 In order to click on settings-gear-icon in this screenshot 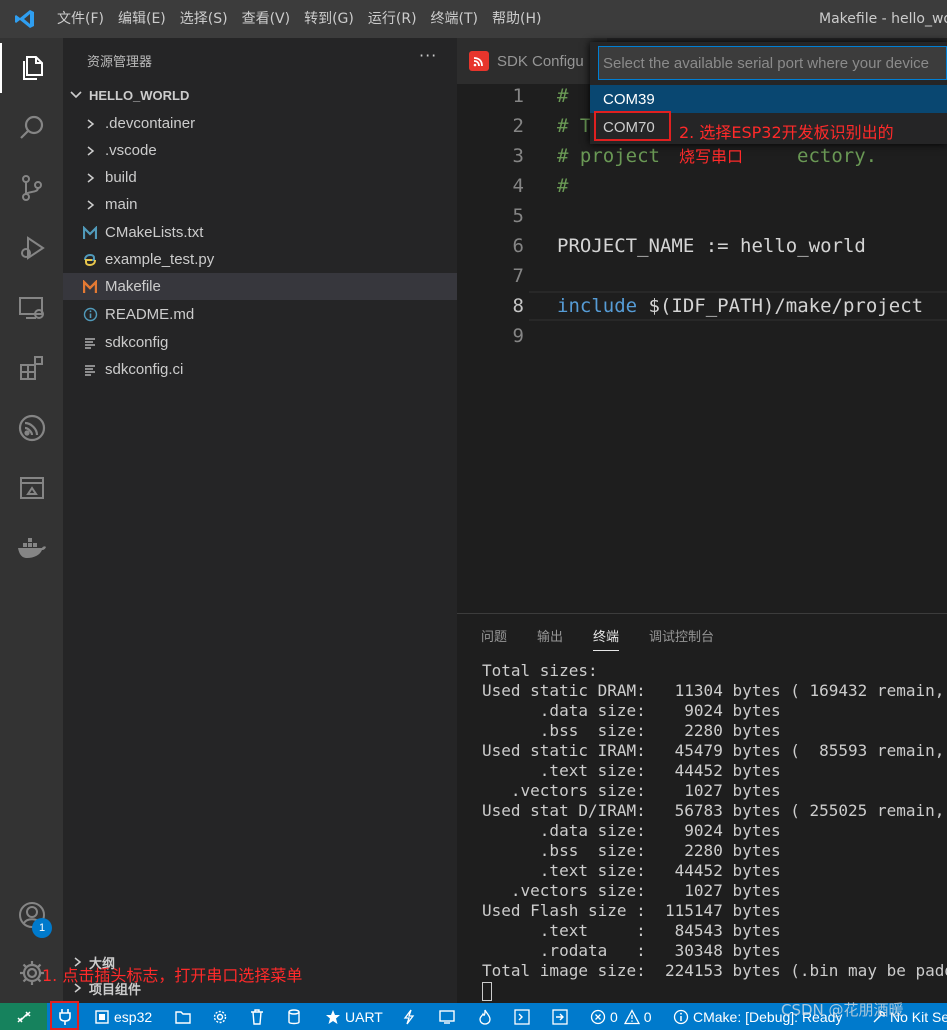, I will do `click(220, 1016)`.